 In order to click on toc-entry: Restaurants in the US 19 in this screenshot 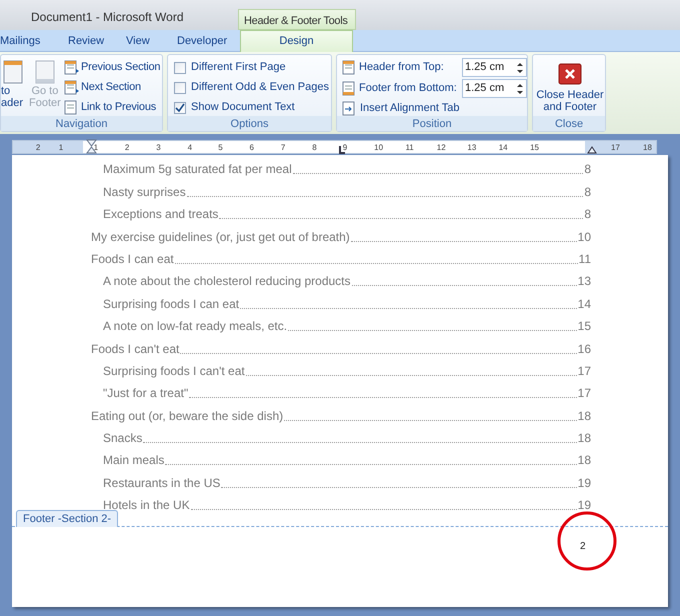, I will do `click(341, 482)`.